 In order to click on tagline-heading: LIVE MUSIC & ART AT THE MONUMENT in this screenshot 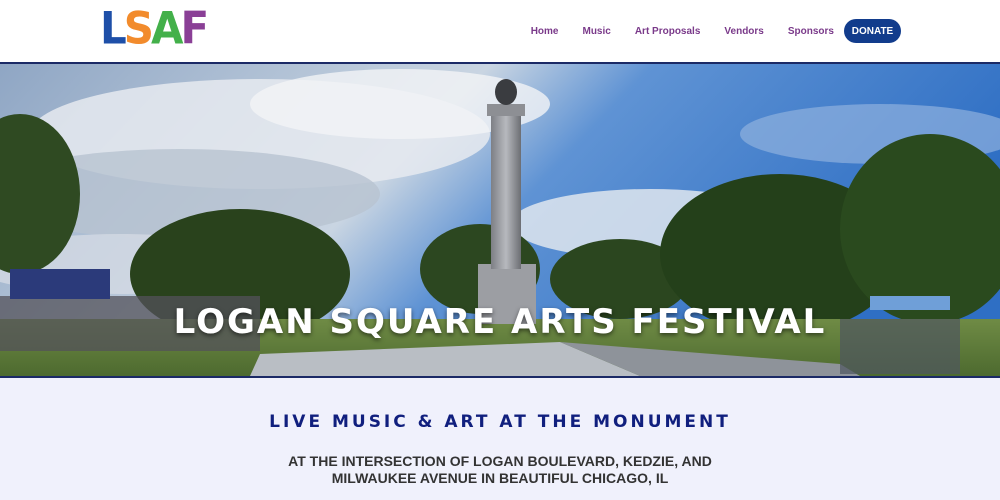, I will do `click(500, 422)`.